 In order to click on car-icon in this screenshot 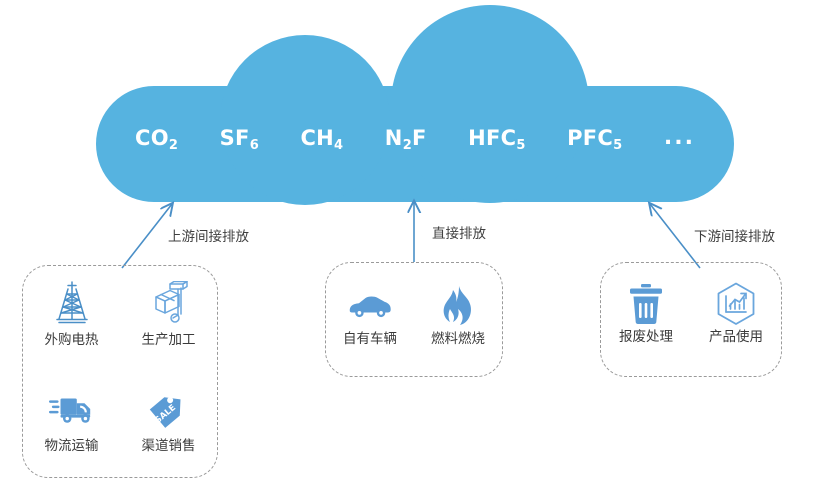, I will do `click(370, 306)`.